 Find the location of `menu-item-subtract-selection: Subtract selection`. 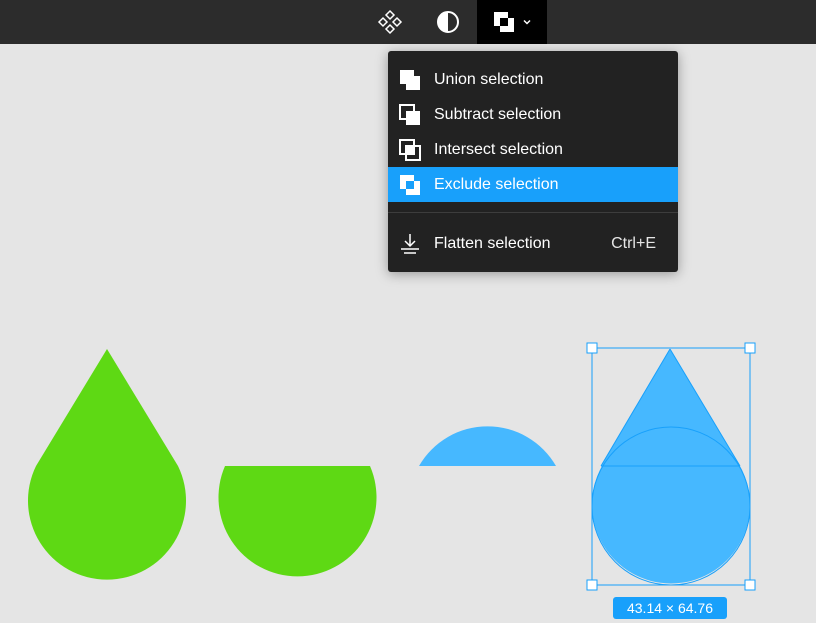

menu-item-subtract-selection: Subtract selection is located at coordinates (533, 114).